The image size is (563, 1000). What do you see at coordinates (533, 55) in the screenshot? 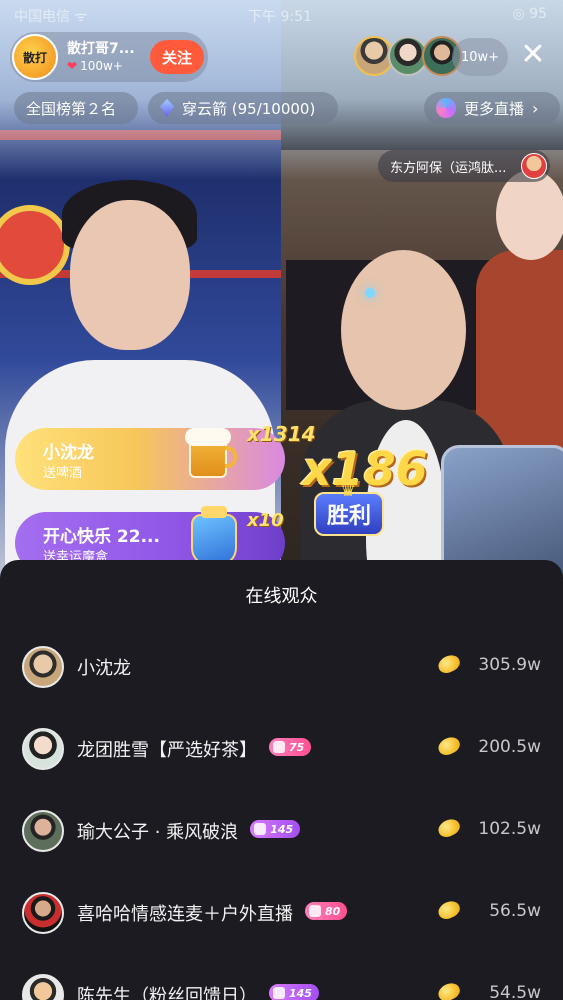
I see `close-icon: ✕` at bounding box center [533, 55].